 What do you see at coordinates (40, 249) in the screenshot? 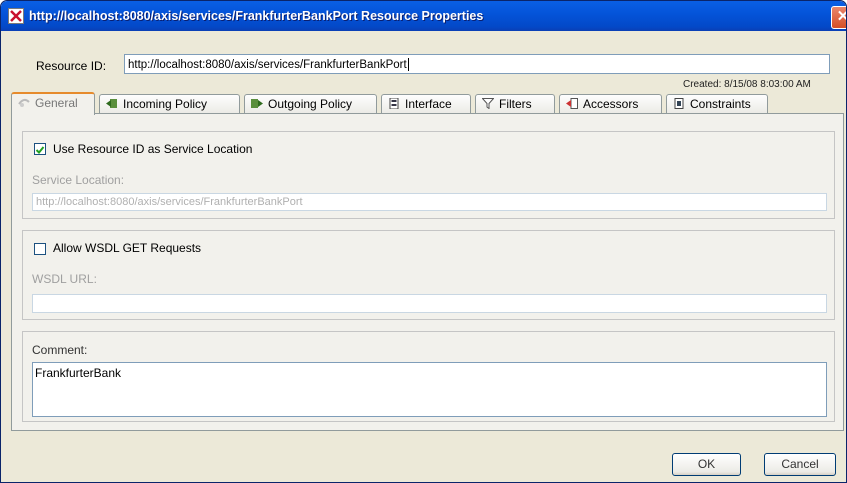
I see `allow-wsdl-checkbox` at bounding box center [40, 249].